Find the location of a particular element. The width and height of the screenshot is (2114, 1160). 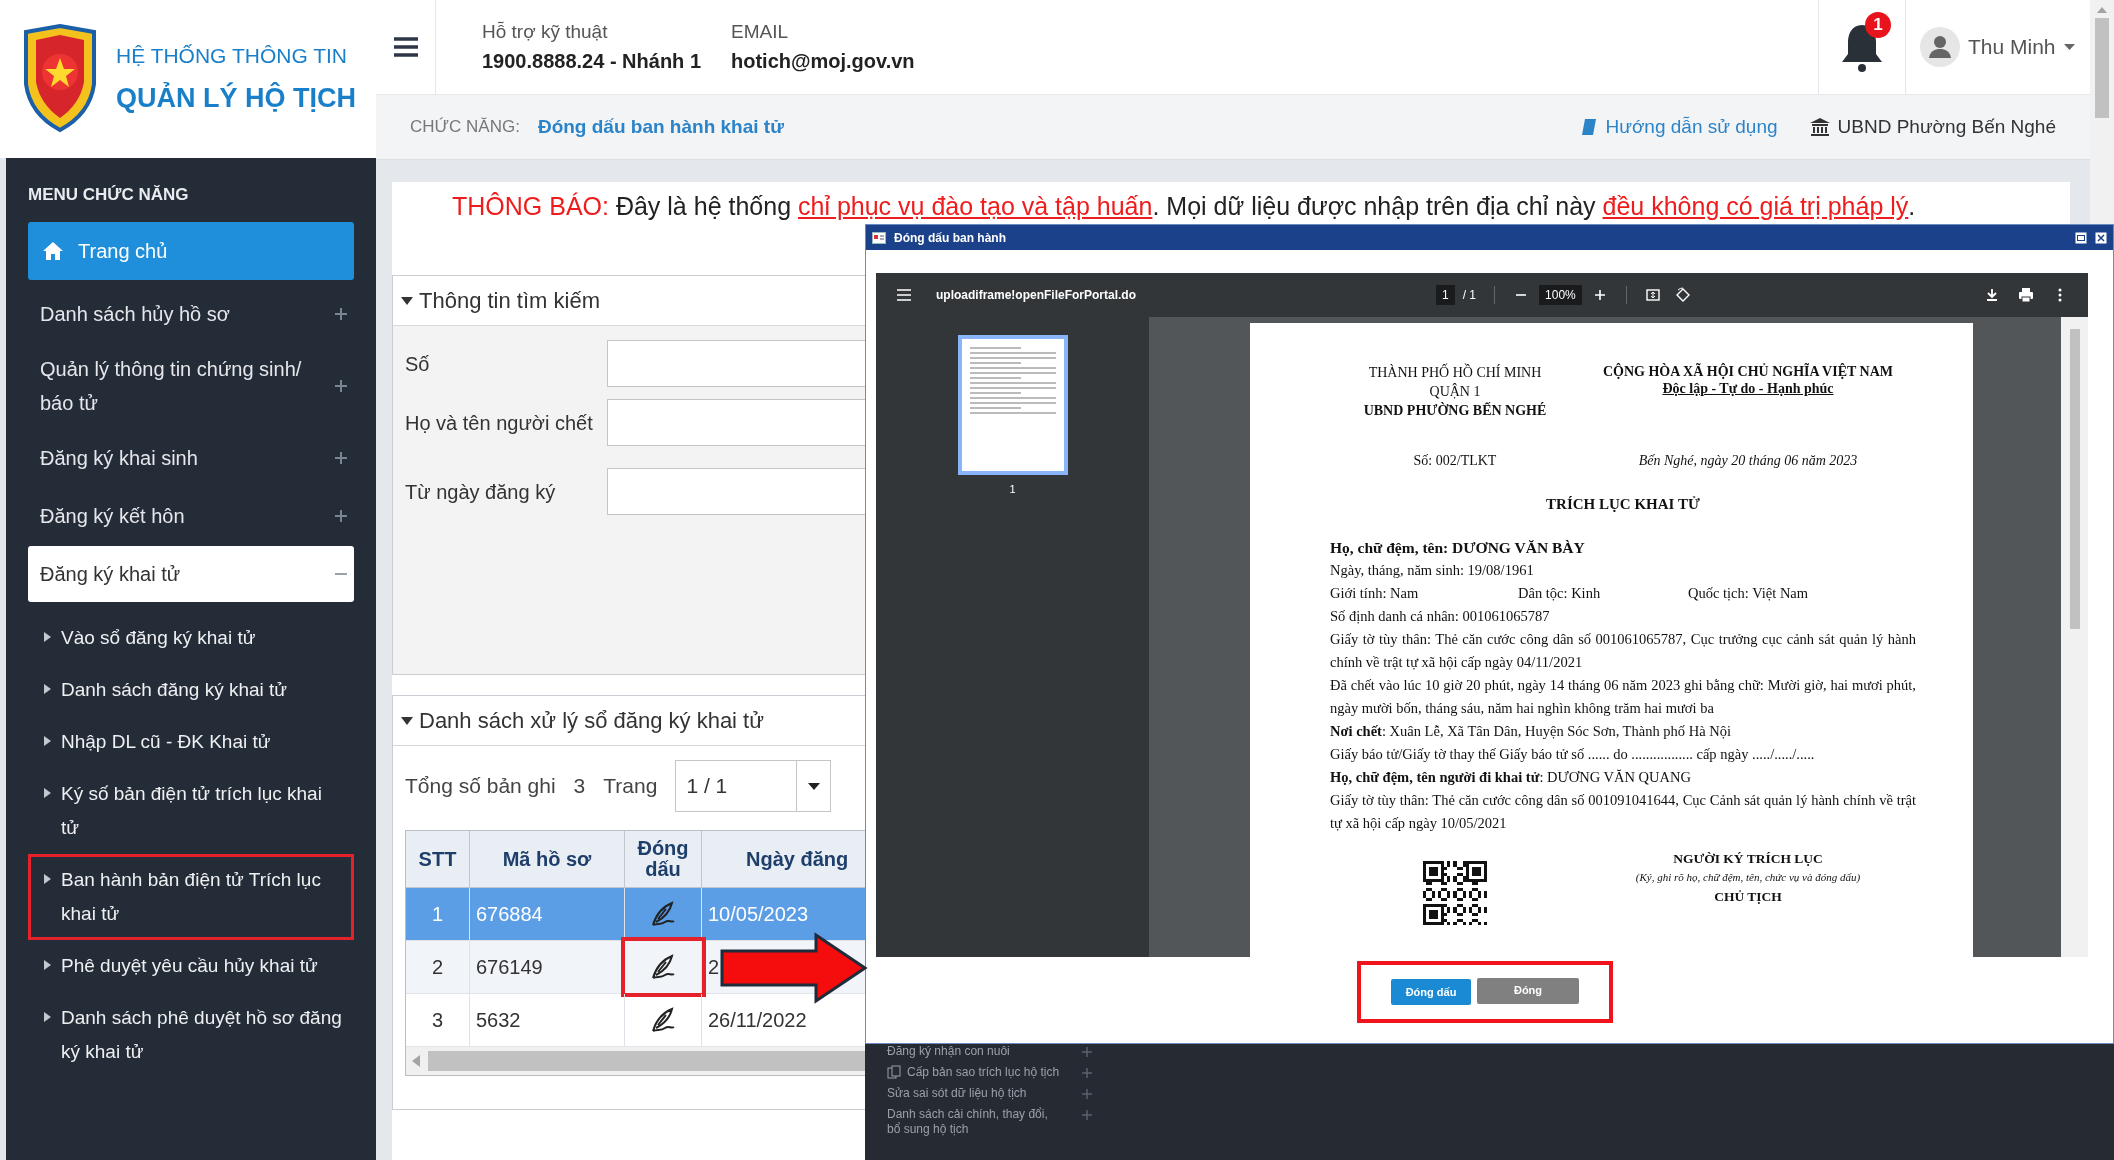

menu-item: Đăng ký khai tử is located at coordinates (191, 573).